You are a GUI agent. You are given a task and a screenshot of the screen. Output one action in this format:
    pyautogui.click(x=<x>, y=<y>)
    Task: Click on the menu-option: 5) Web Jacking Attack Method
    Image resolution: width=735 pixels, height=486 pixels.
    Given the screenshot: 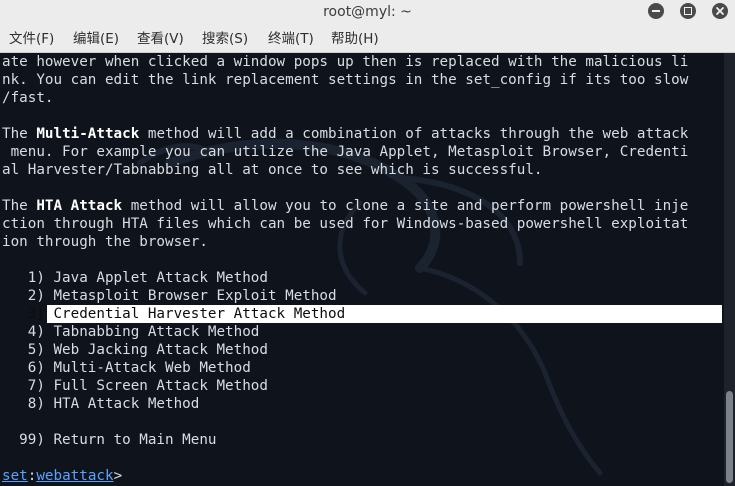 What is the action you would take?
    pyautogui.click(x=135, y=350)
    